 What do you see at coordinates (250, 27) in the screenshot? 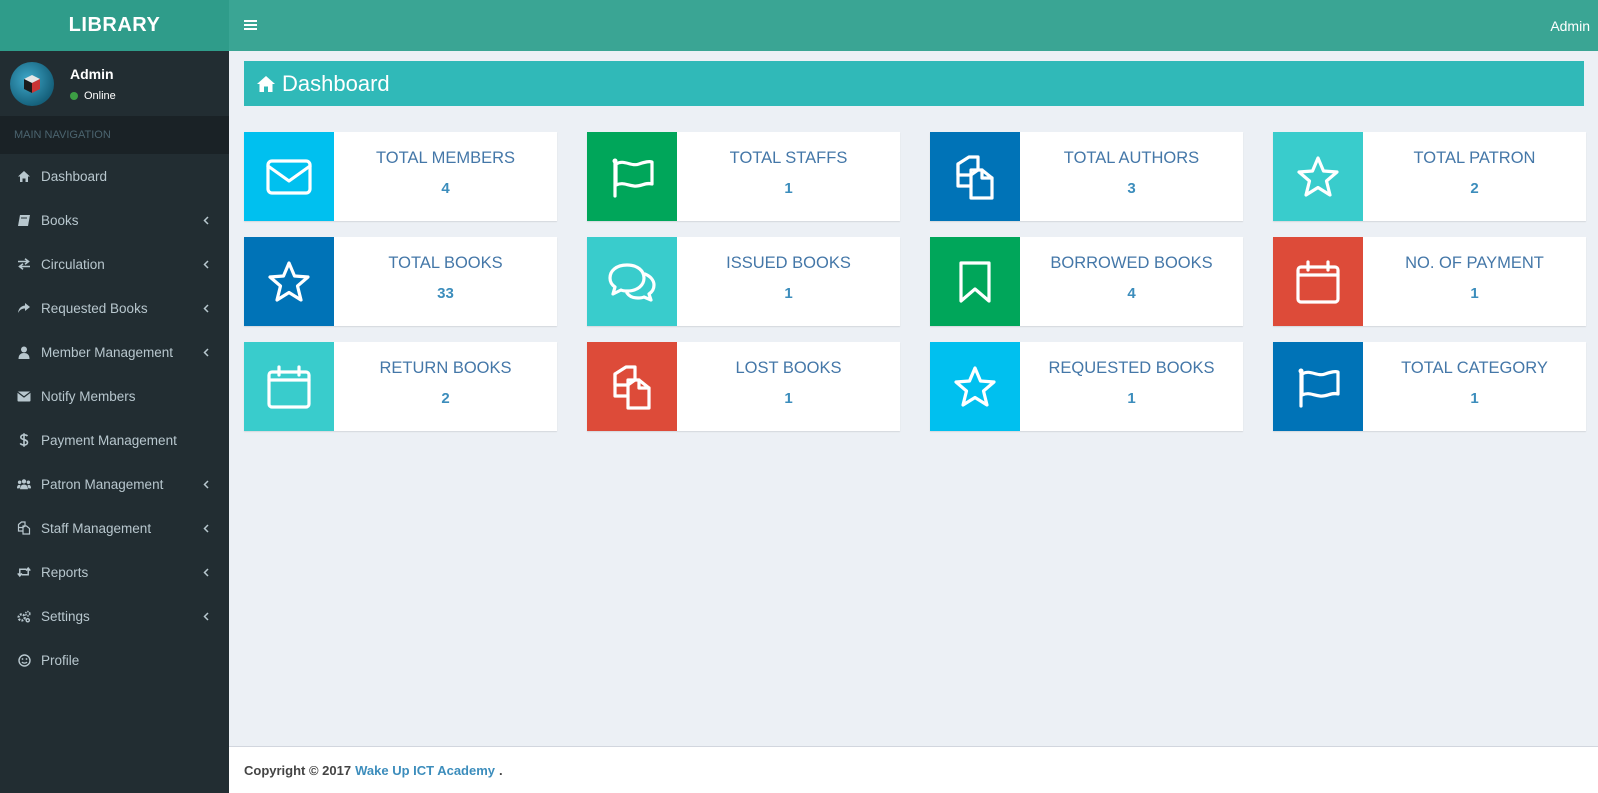
I see `menu-toggle-icon` at bounding box center [250, 27].